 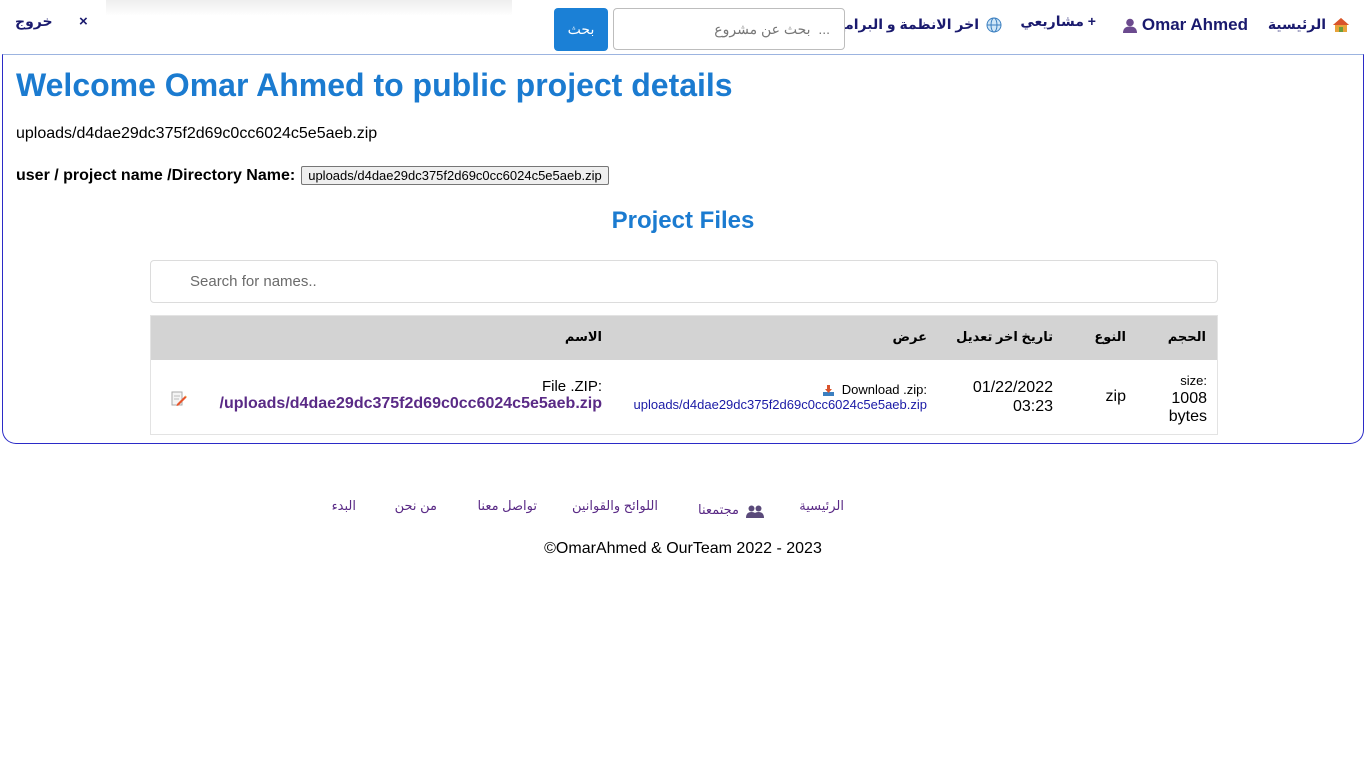 I want to click on size-value: 1008, so click(x=1189, y=398).